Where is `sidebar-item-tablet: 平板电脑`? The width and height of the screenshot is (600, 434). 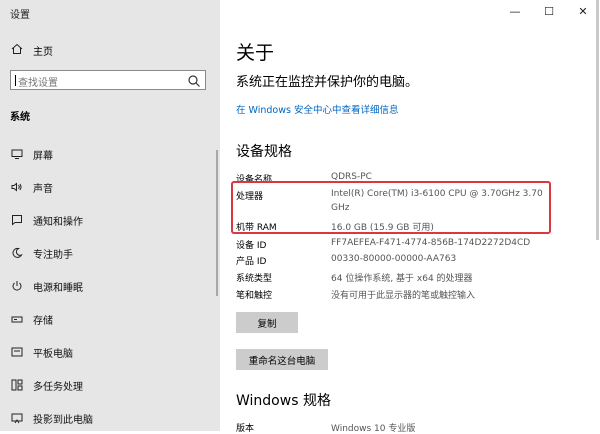 sidebar-item-tablet: 平板电脑 is located at coordinates (41, 352).